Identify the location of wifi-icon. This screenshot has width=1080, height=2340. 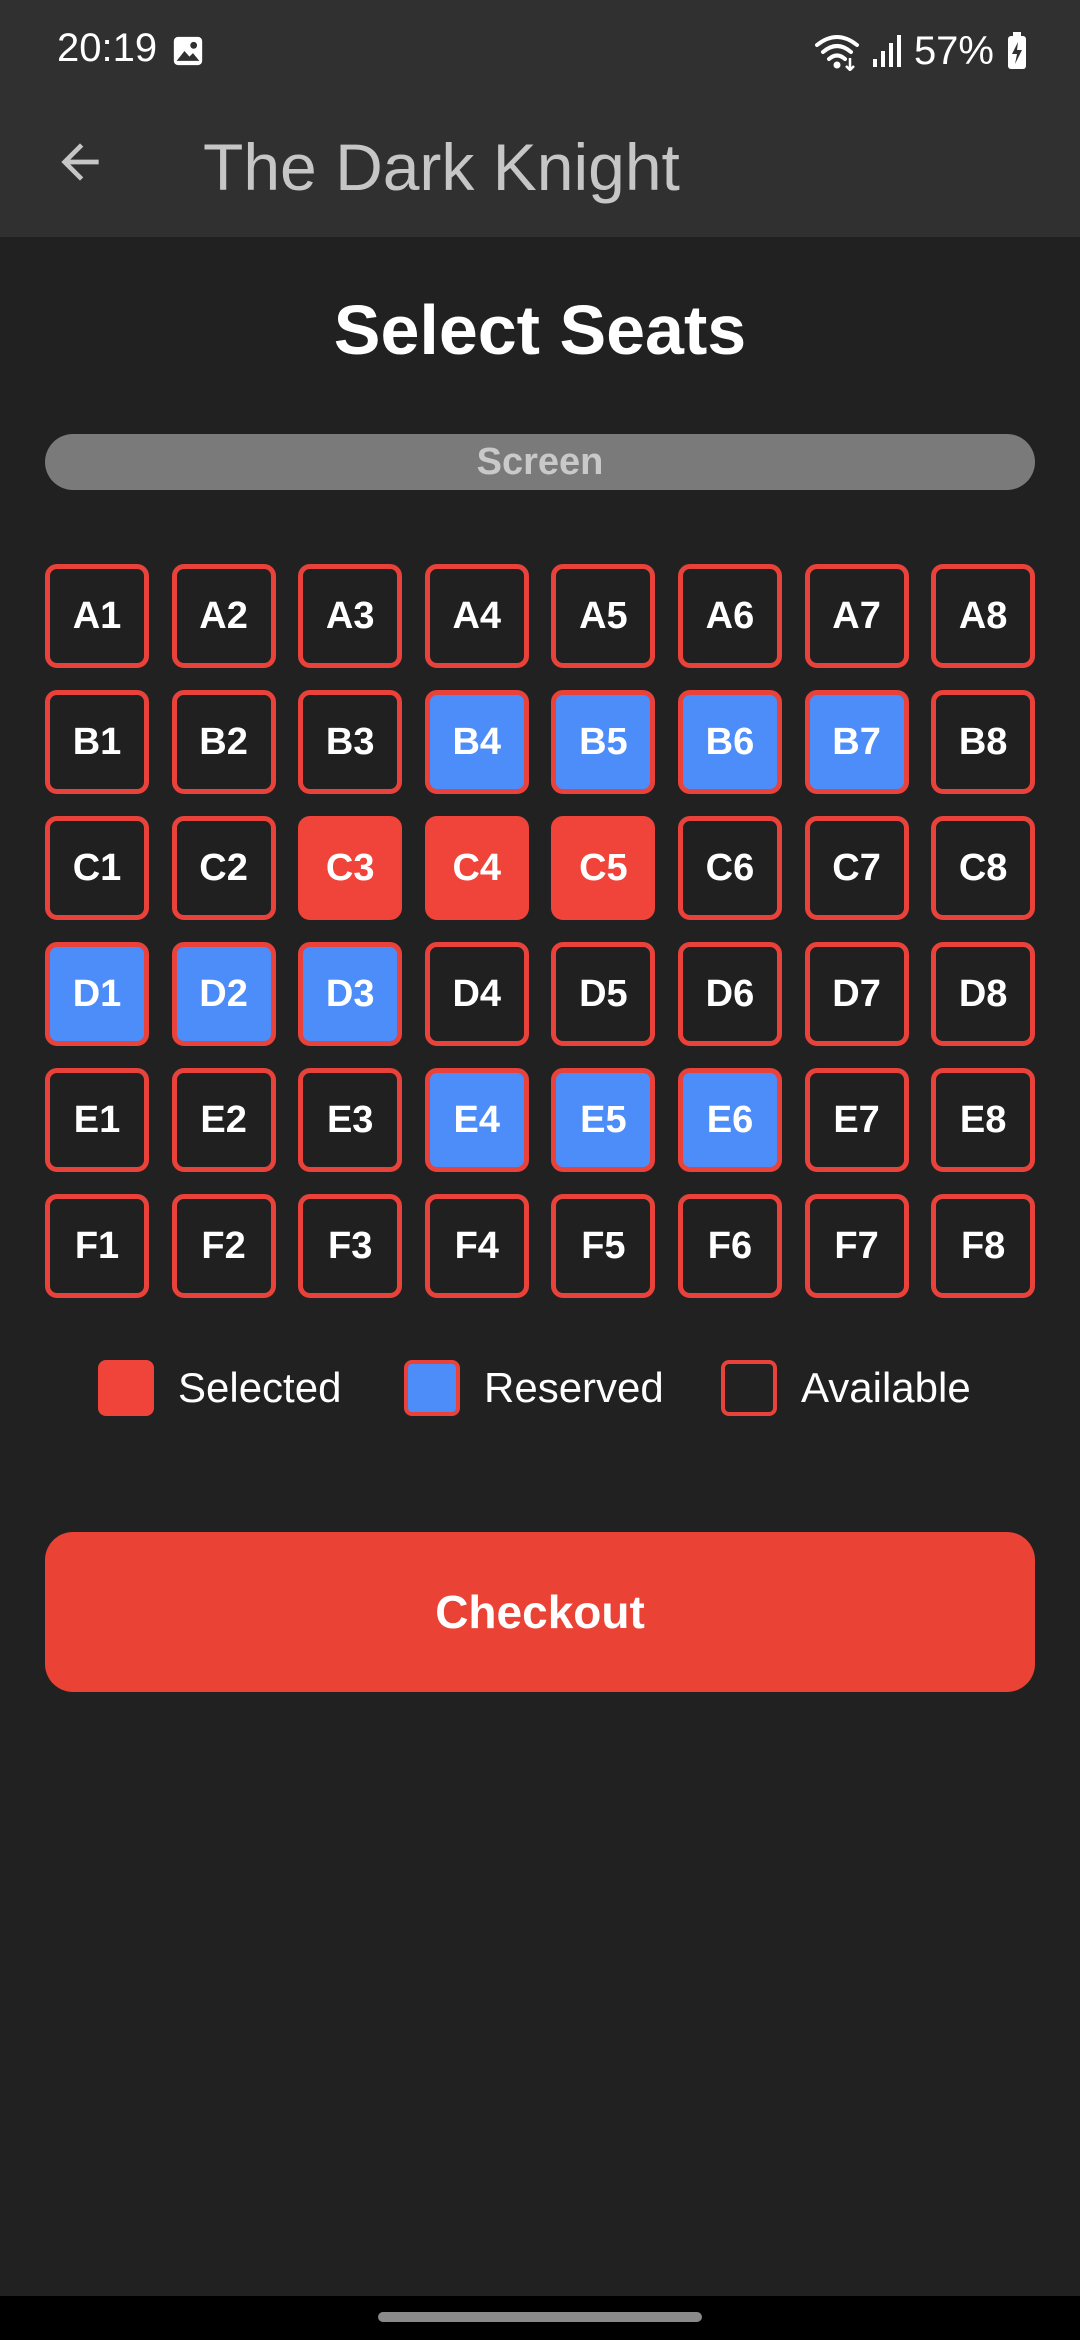
(836, 53).